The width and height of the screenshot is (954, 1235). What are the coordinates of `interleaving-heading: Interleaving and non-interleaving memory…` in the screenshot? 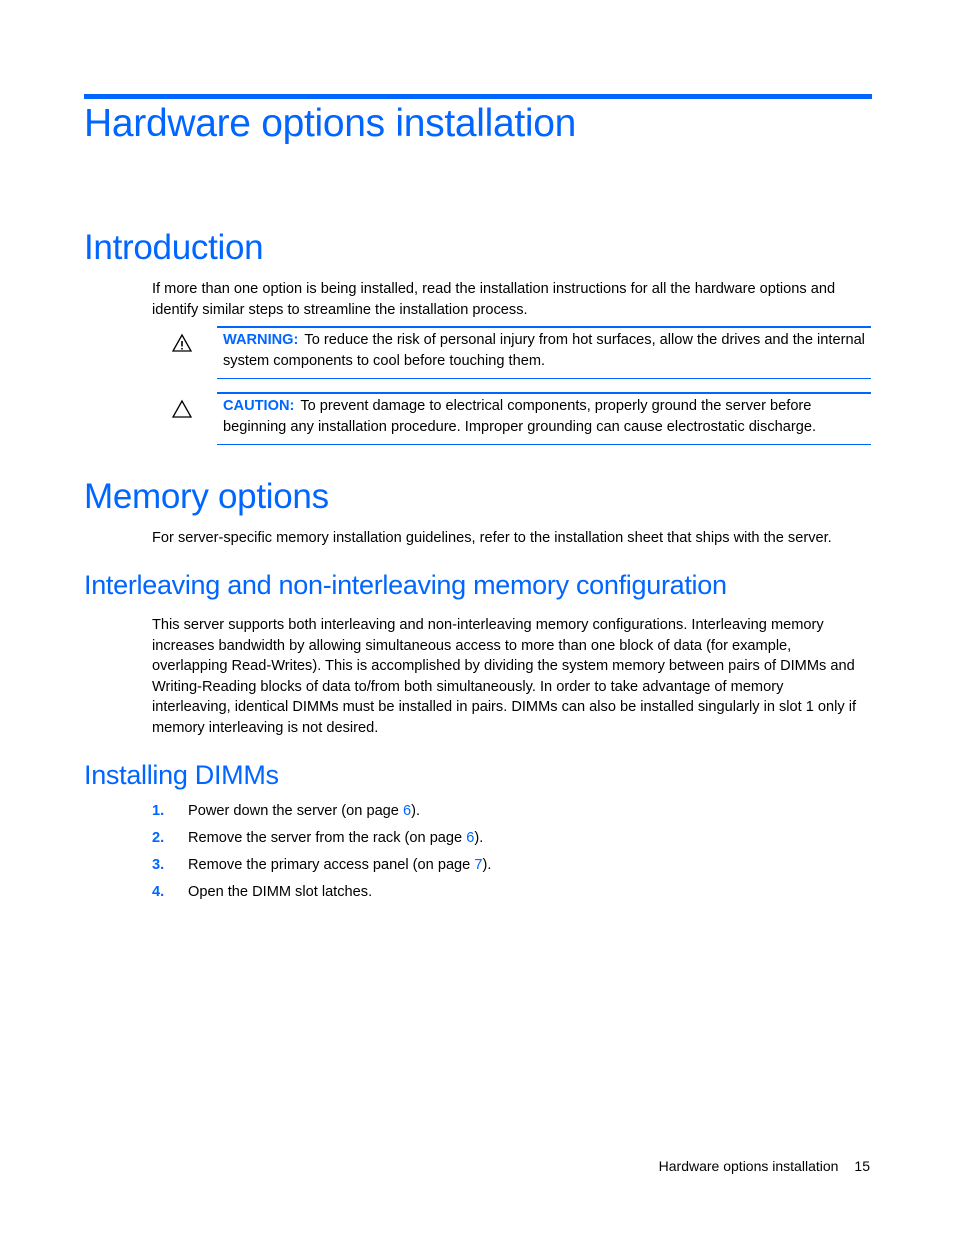 It's located at (405, 585).